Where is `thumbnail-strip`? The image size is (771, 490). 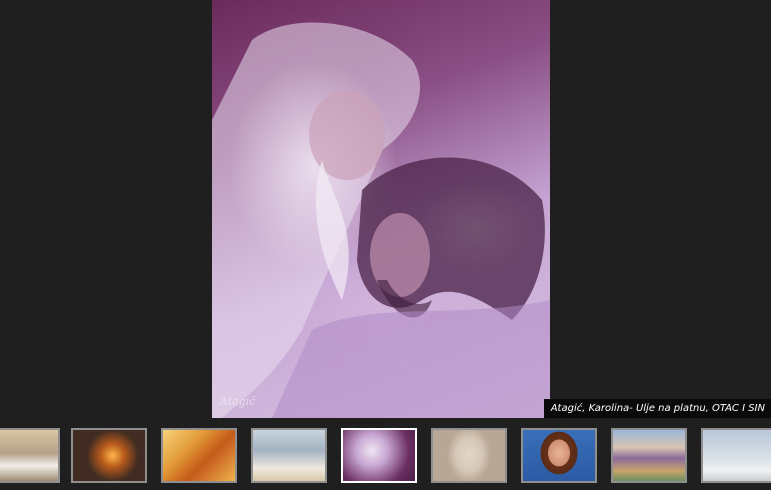 thumbnail-strip is located at coordinates (385, 454).